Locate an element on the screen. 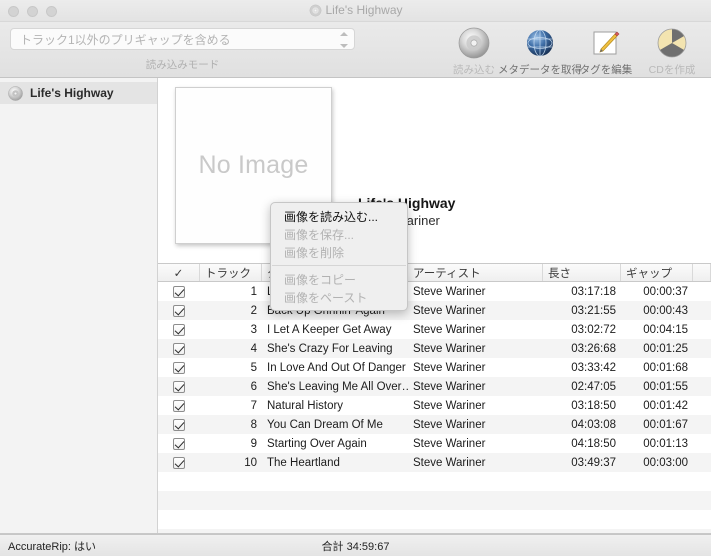 The width and height of the screenshot is (711, 556). read-mode-value: トラック1以外のプリギャップを含める is located at coordinates (125, 39).